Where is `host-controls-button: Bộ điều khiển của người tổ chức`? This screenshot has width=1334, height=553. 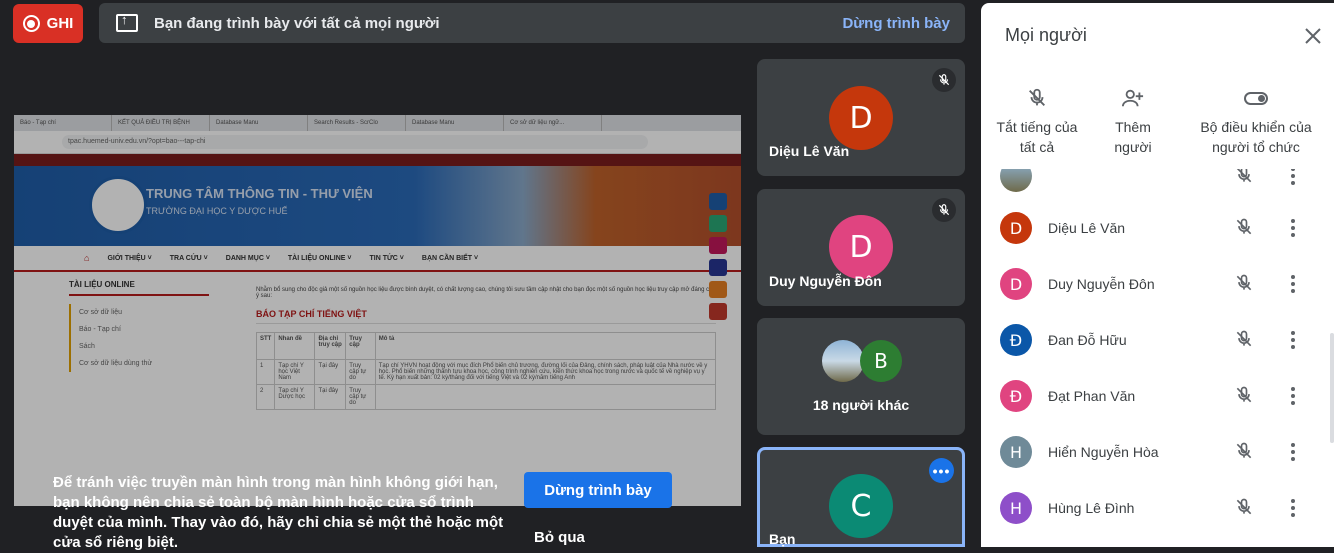
host-controls-button: Bộ điều khiển của người tổ chức is located at coordinates (1256, 122).